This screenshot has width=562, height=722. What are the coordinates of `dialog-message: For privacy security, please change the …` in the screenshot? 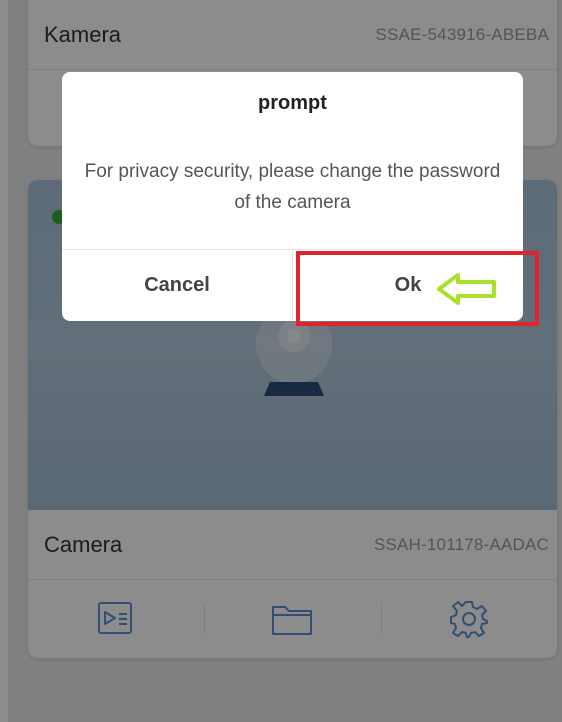 It's located at (292, 187).